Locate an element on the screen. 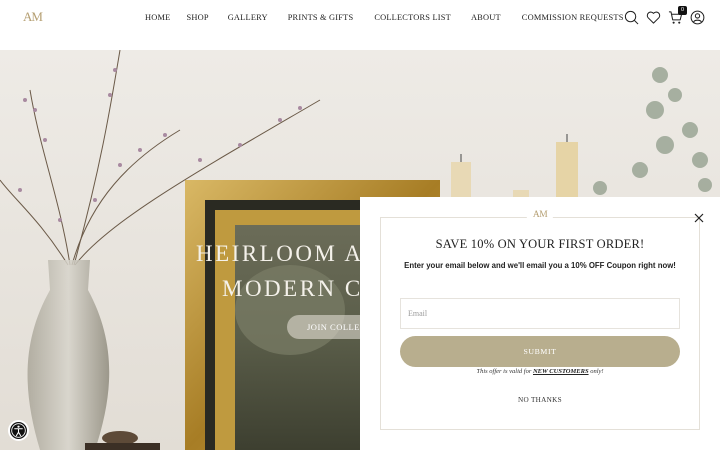 Image resolution: width=720 pixels, height=450 pixels. header-icons: 0 is located at coordinates (664, 15).